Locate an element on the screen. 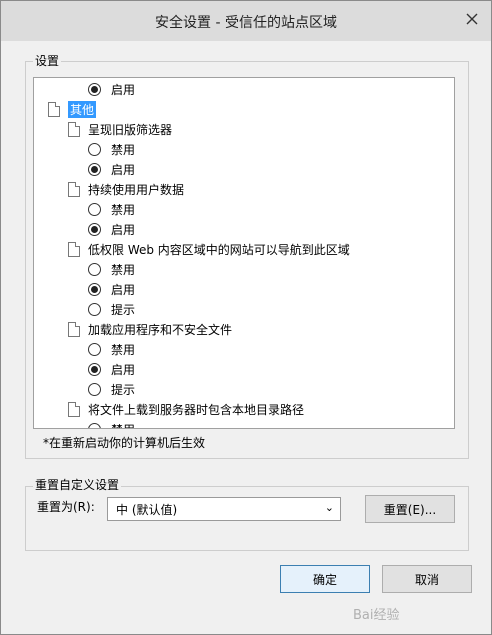 The height and width of the screenshot is (635, 492). reset-group-label: 重置自定义设置 is located at coordinates (77, 484).